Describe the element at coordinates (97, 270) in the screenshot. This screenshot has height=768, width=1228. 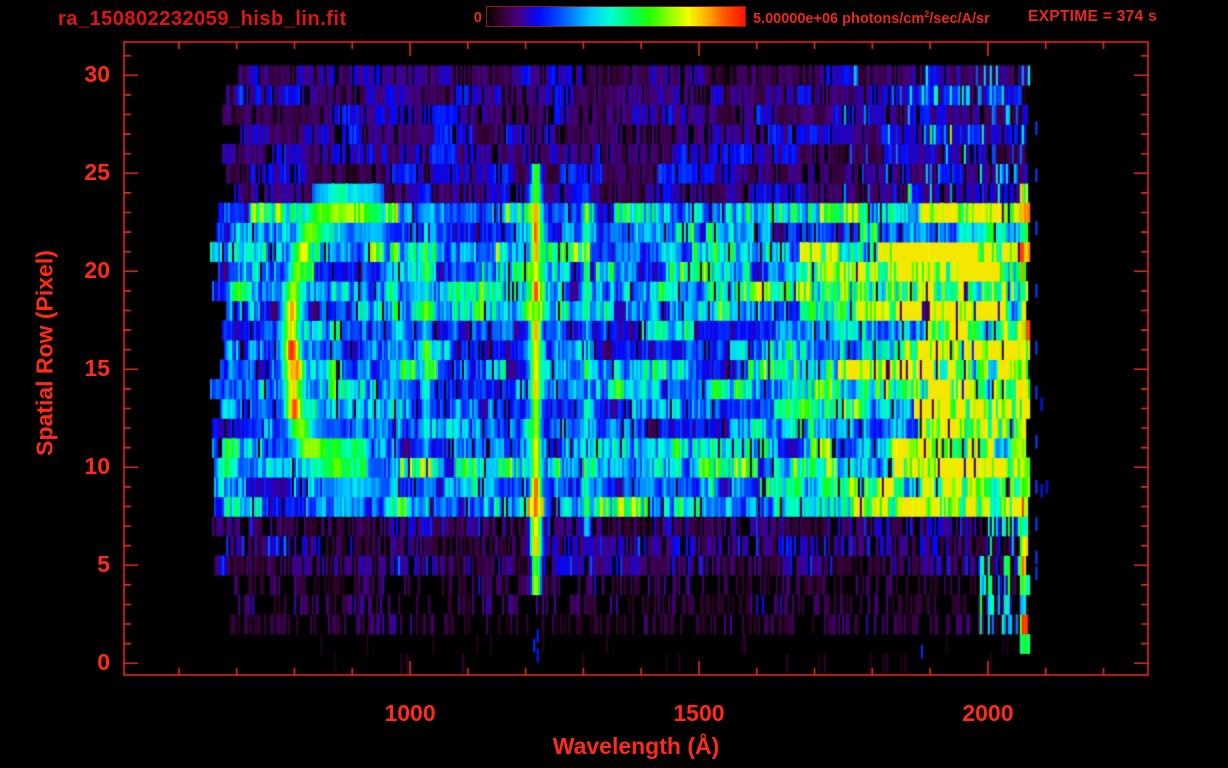
I see `y-tick-label: 20` at that location.